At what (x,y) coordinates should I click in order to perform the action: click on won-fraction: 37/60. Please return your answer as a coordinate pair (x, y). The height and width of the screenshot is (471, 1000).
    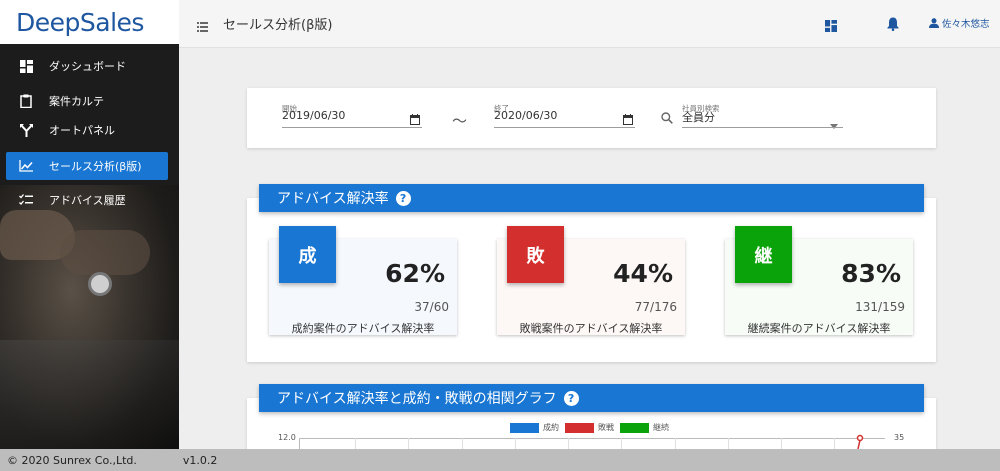
    Looking at the image, I should click on (431, 307).